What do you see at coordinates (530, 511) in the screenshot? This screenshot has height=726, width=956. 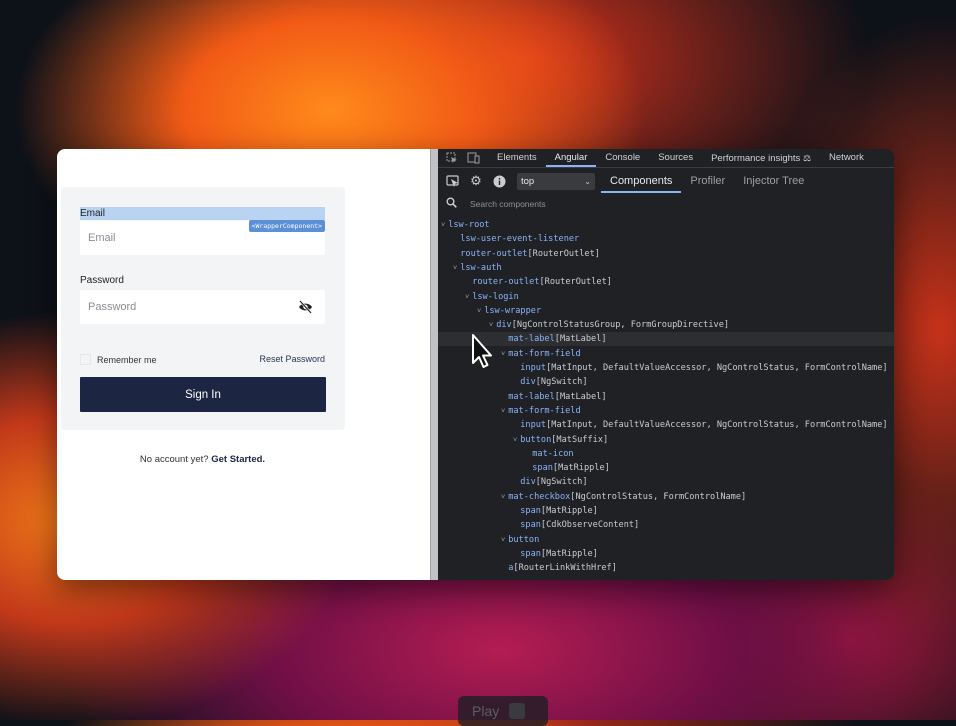 I see `tree-node-name: span` at bounding box center [530, 511].